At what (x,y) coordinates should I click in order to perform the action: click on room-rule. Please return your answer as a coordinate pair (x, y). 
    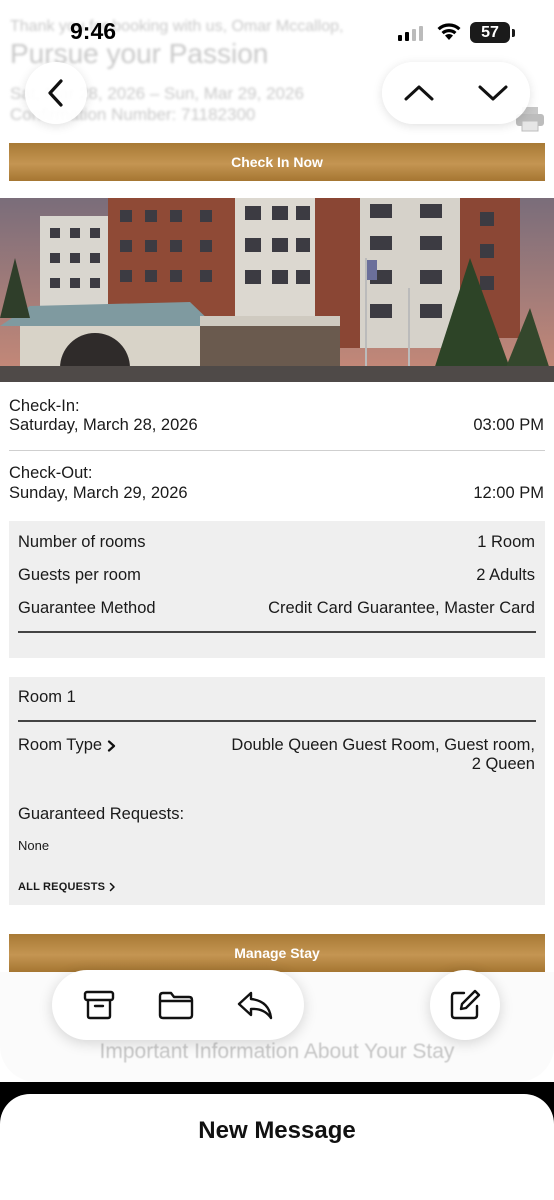
    Looking at the image, I should click on (277, 721).